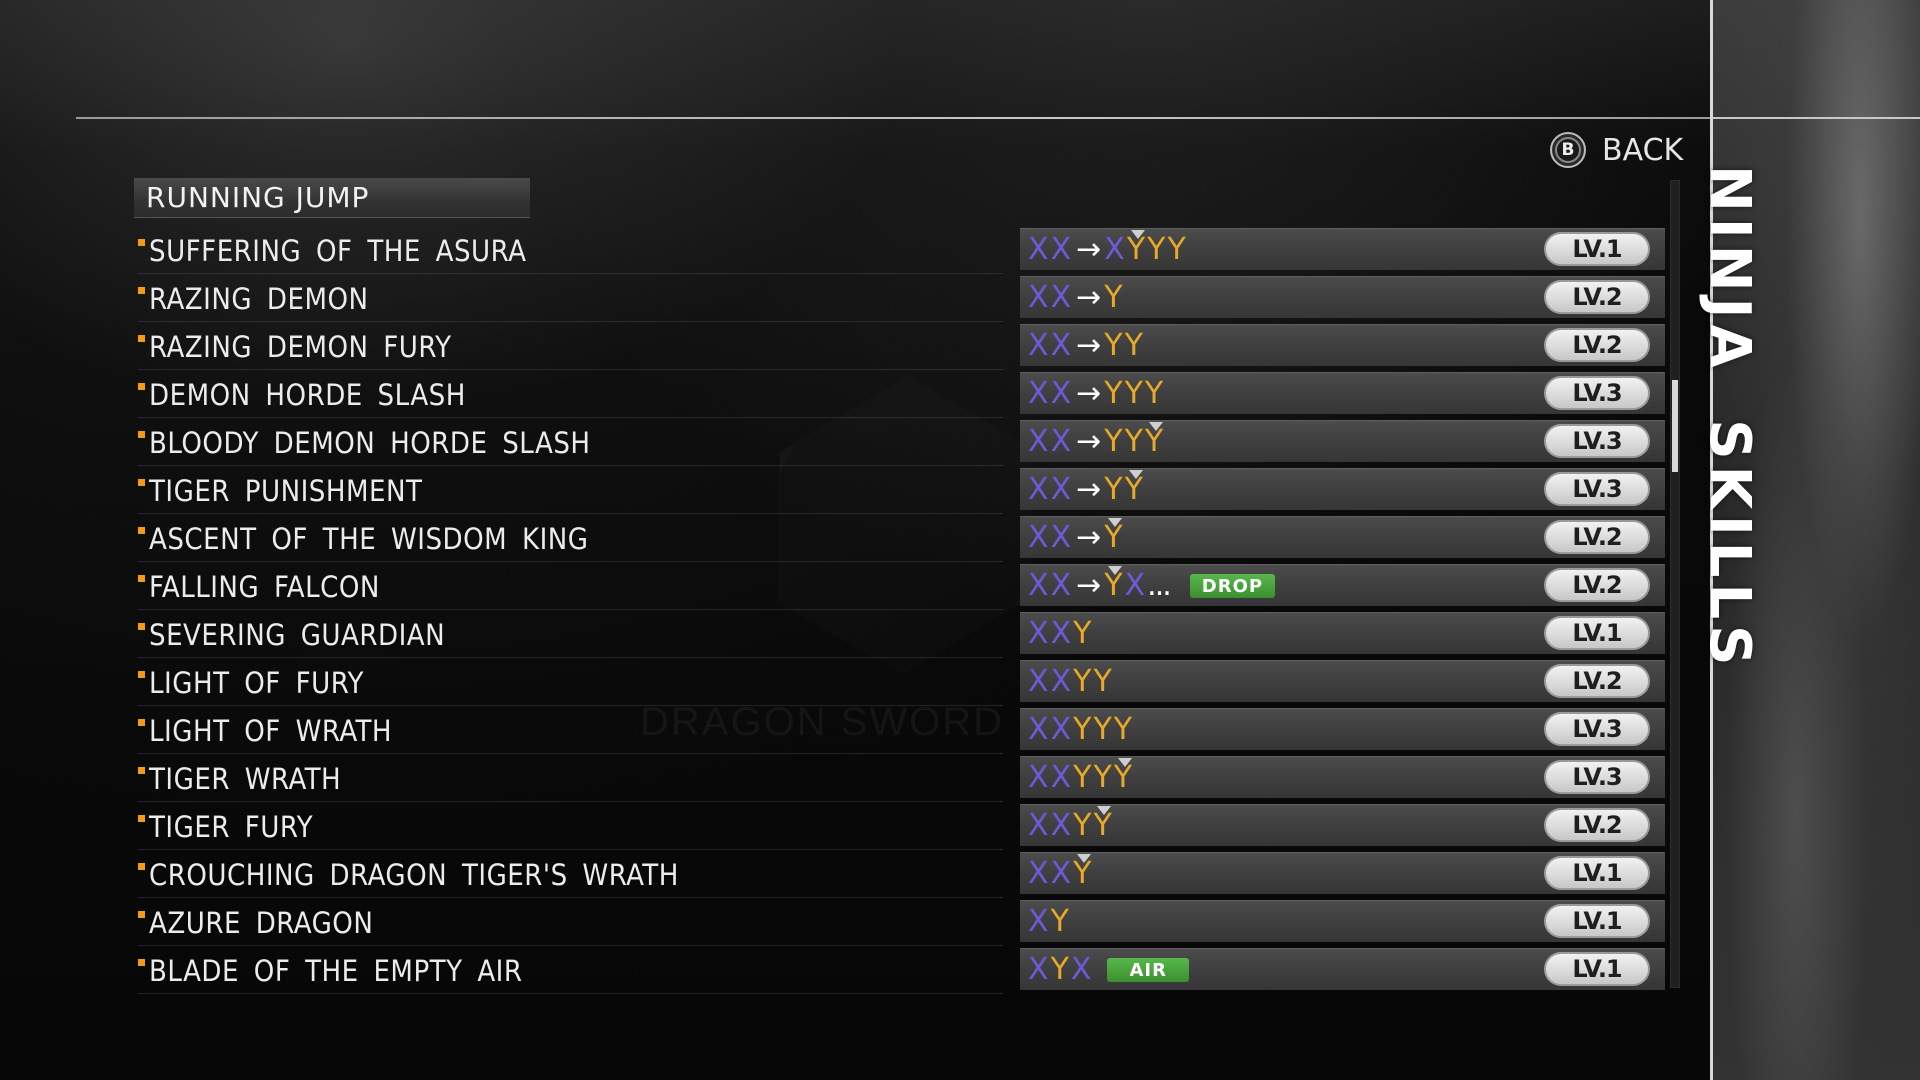  What do you see at coordinates (245, 778) in the screenshot?
I see `skill-name-label: TIGER WRATH` at bounding box center [245, 778].